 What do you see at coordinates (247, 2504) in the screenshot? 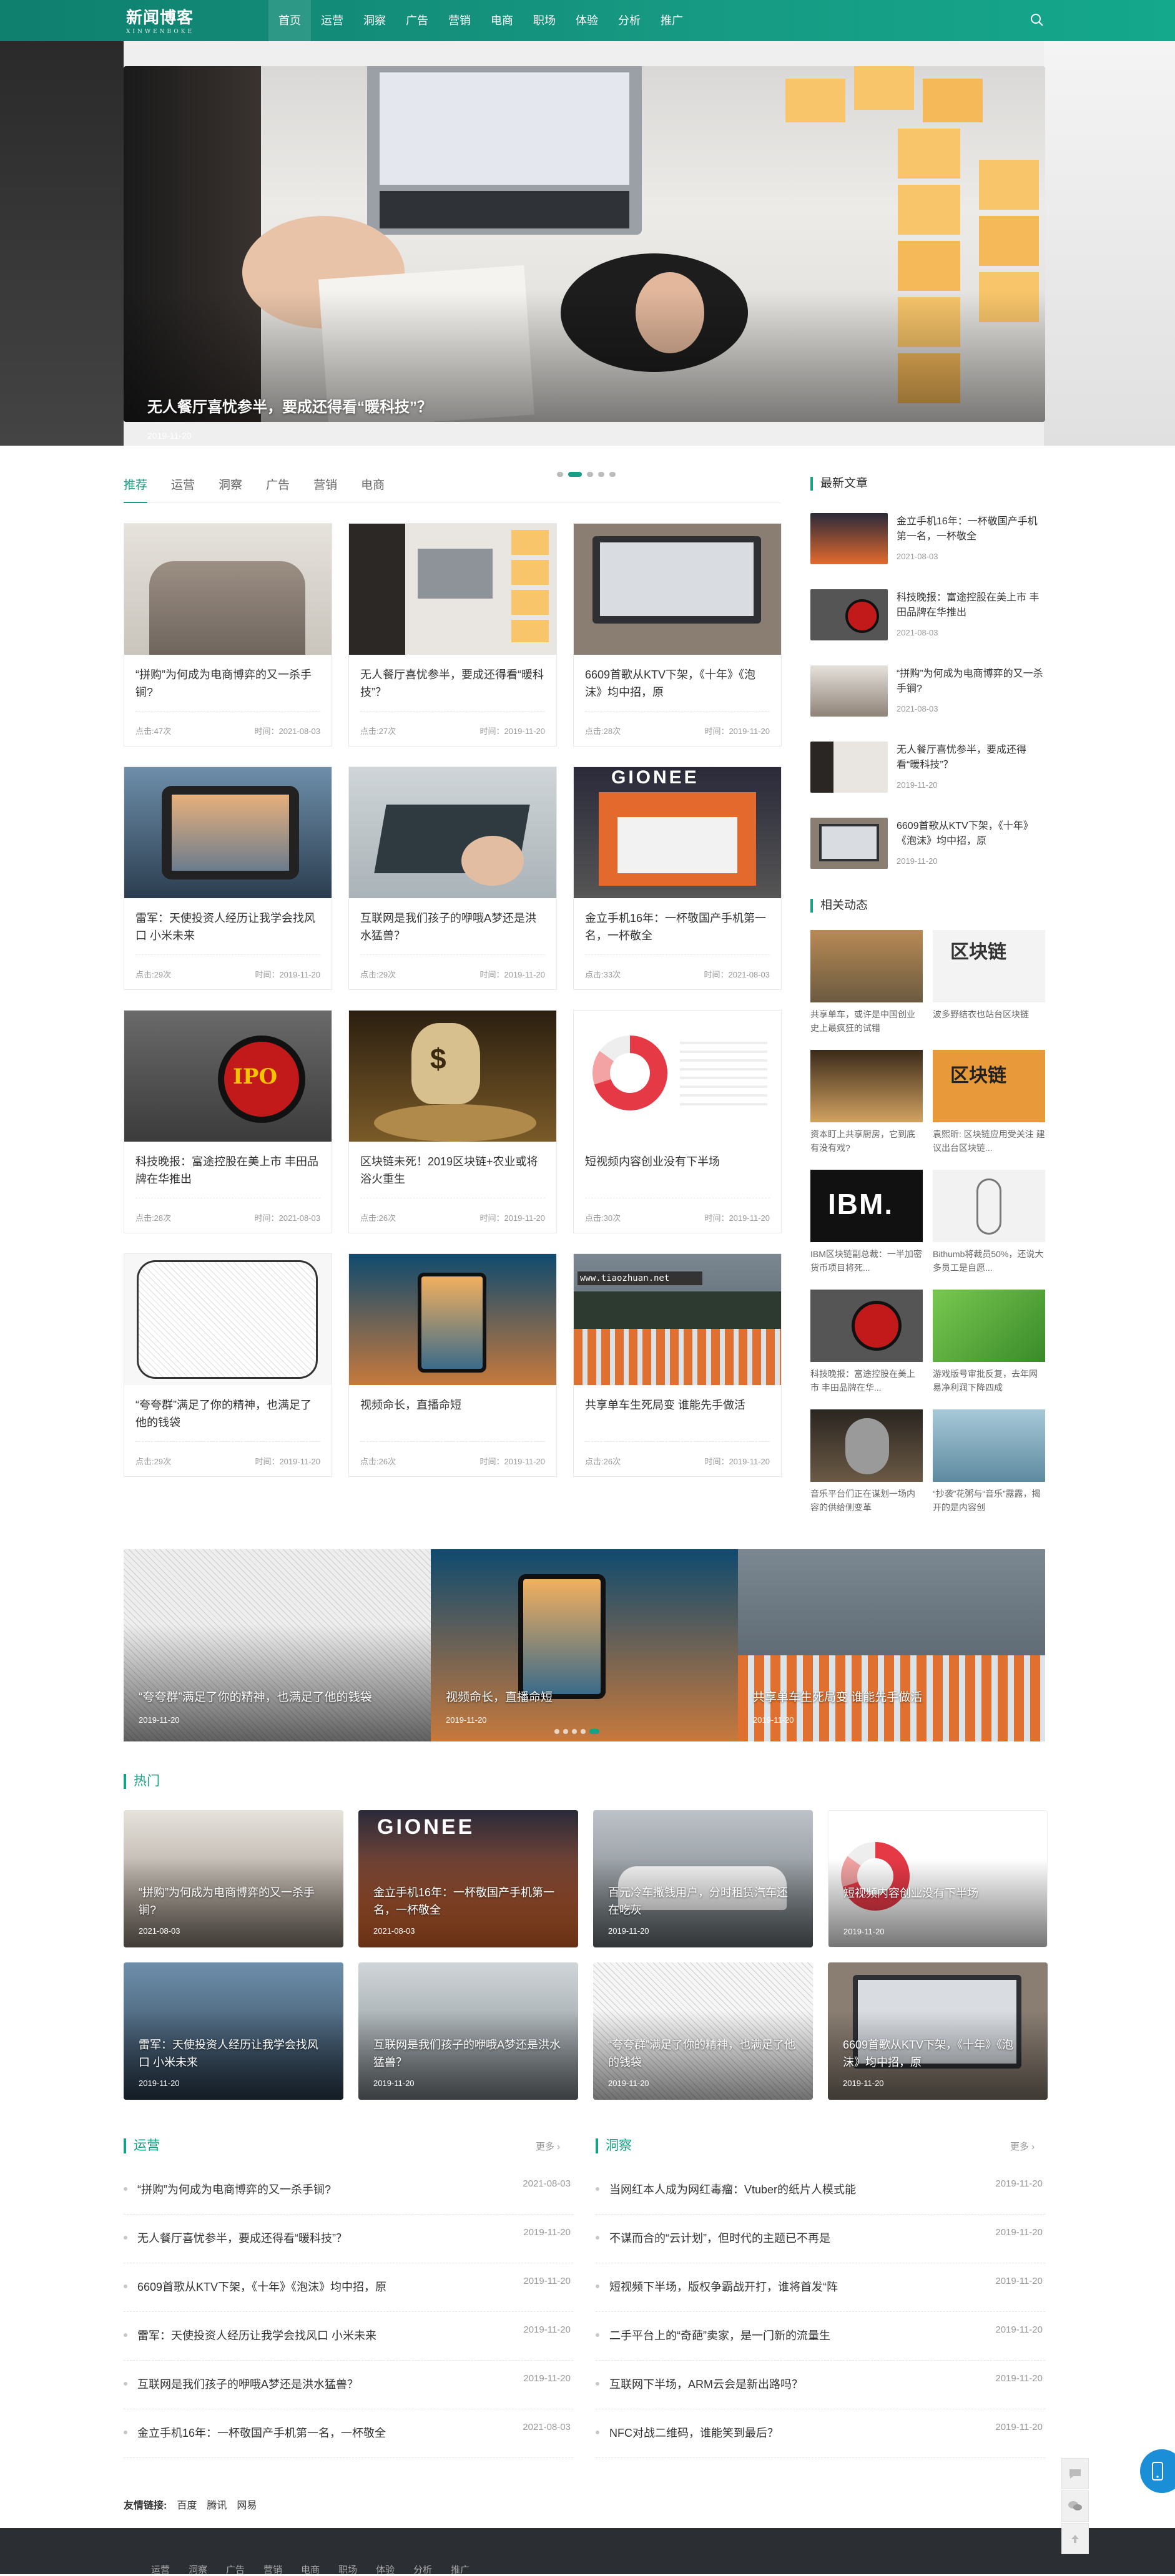
I see `friend-link-netease: 网易` at bounding box center [247, 2504].